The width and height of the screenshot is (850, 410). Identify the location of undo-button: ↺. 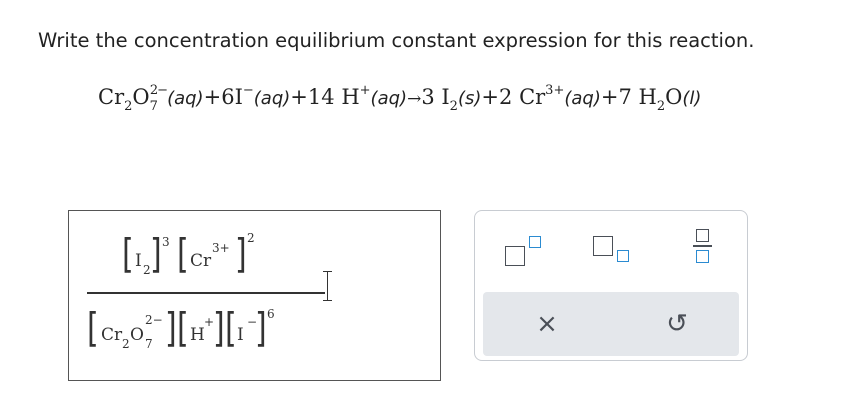
(677, 324).